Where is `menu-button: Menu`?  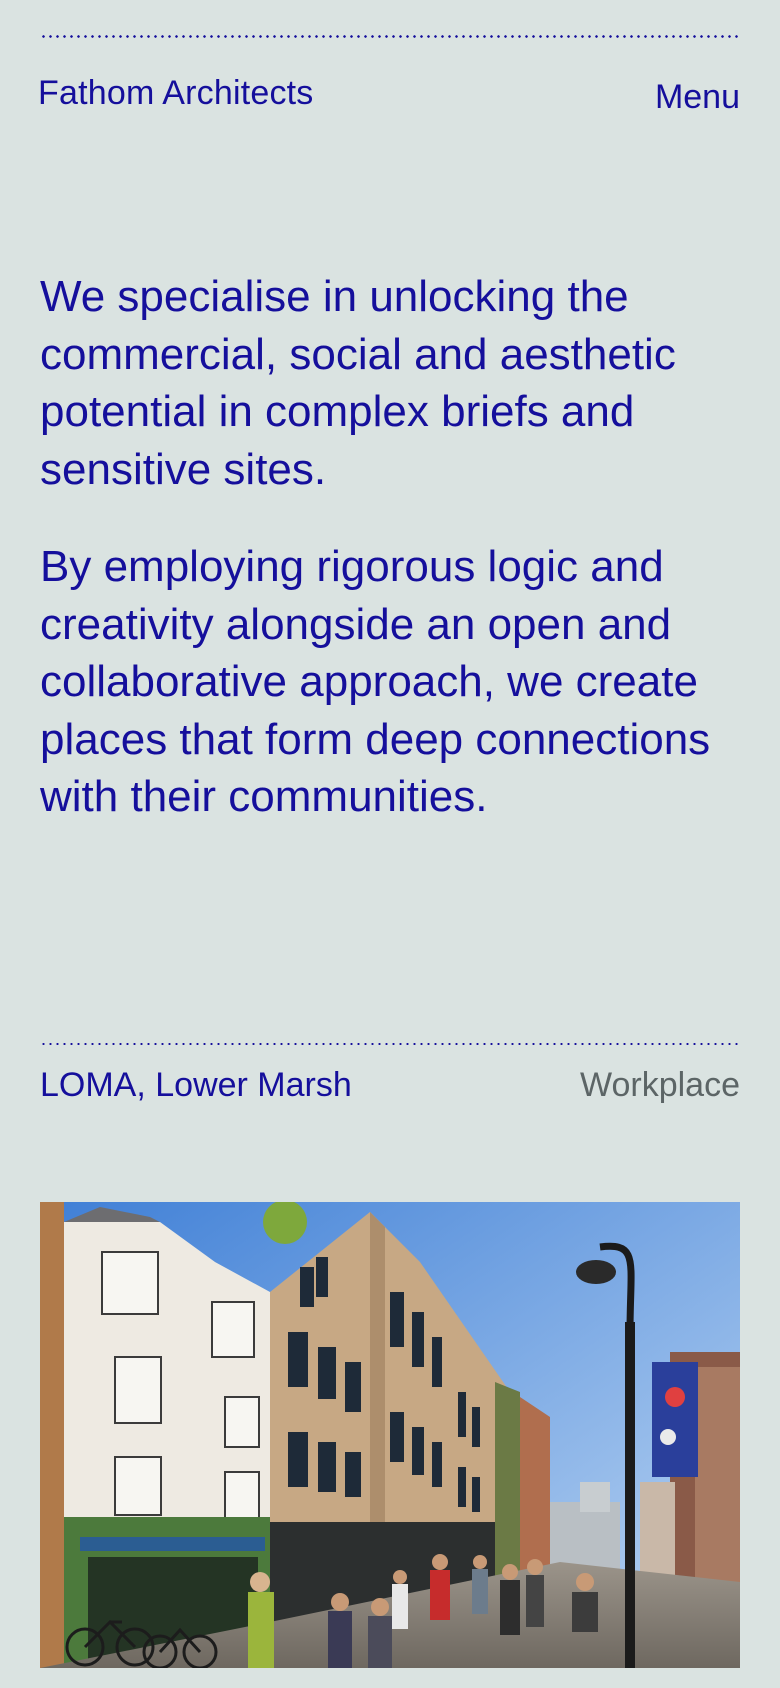
menu-button: Menu is located at coordinates (697, 97).